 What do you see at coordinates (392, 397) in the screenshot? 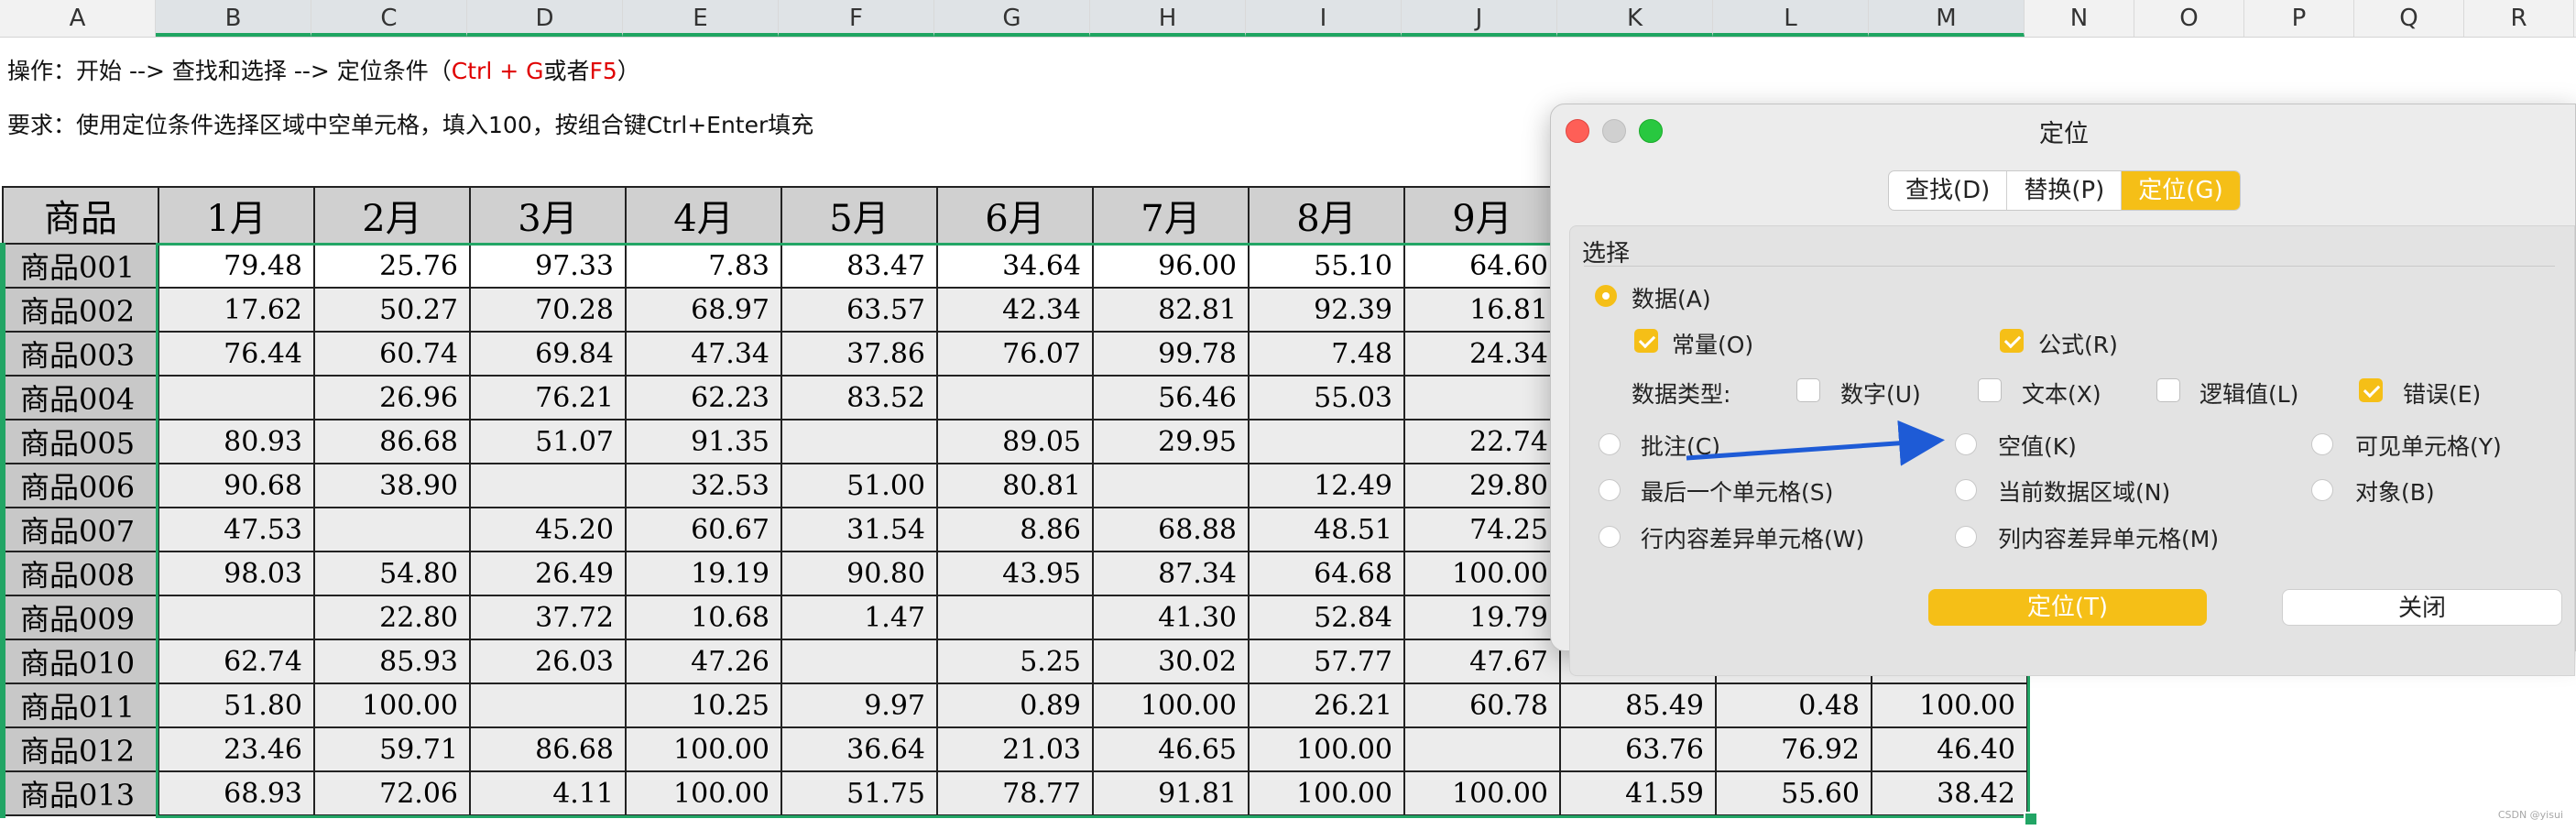
I see `table-cell: 26.96` at bounding box center [392, 397].